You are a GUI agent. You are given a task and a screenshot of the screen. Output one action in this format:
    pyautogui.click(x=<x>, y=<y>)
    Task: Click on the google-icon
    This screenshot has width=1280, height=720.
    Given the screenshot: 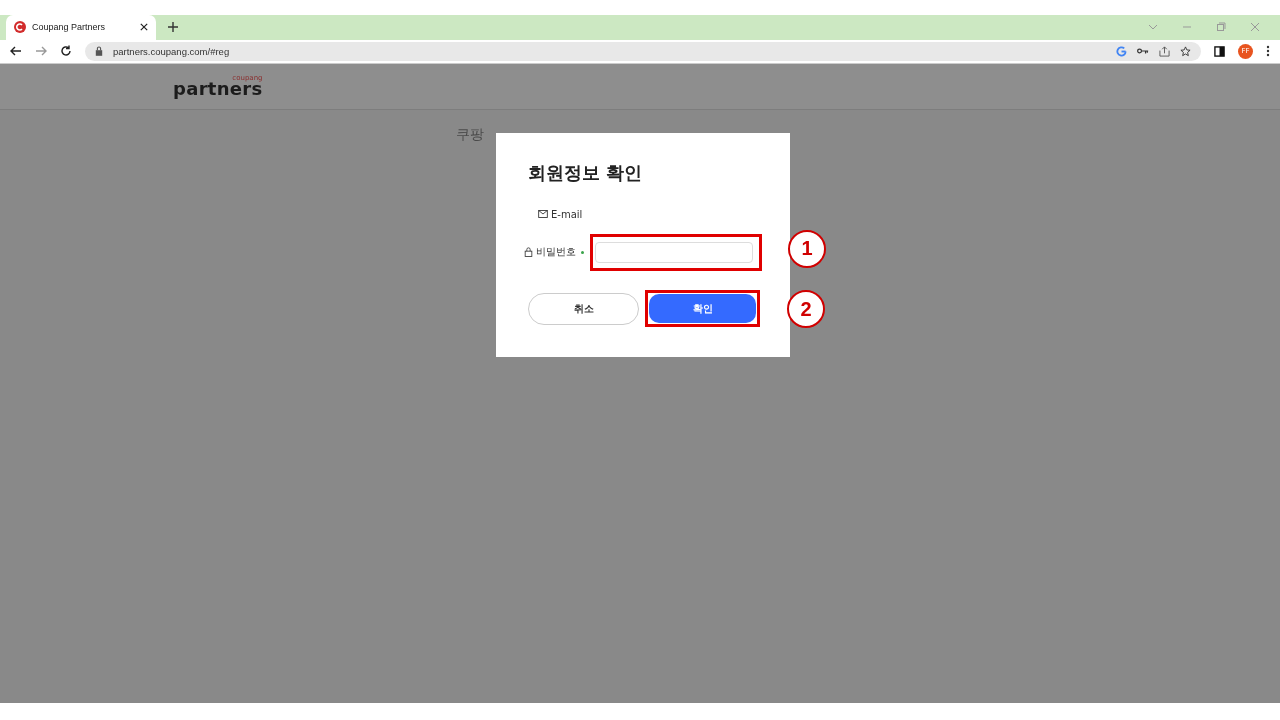 What is the action you would take?
    pyautogui.click(x=1121, y=51)
    